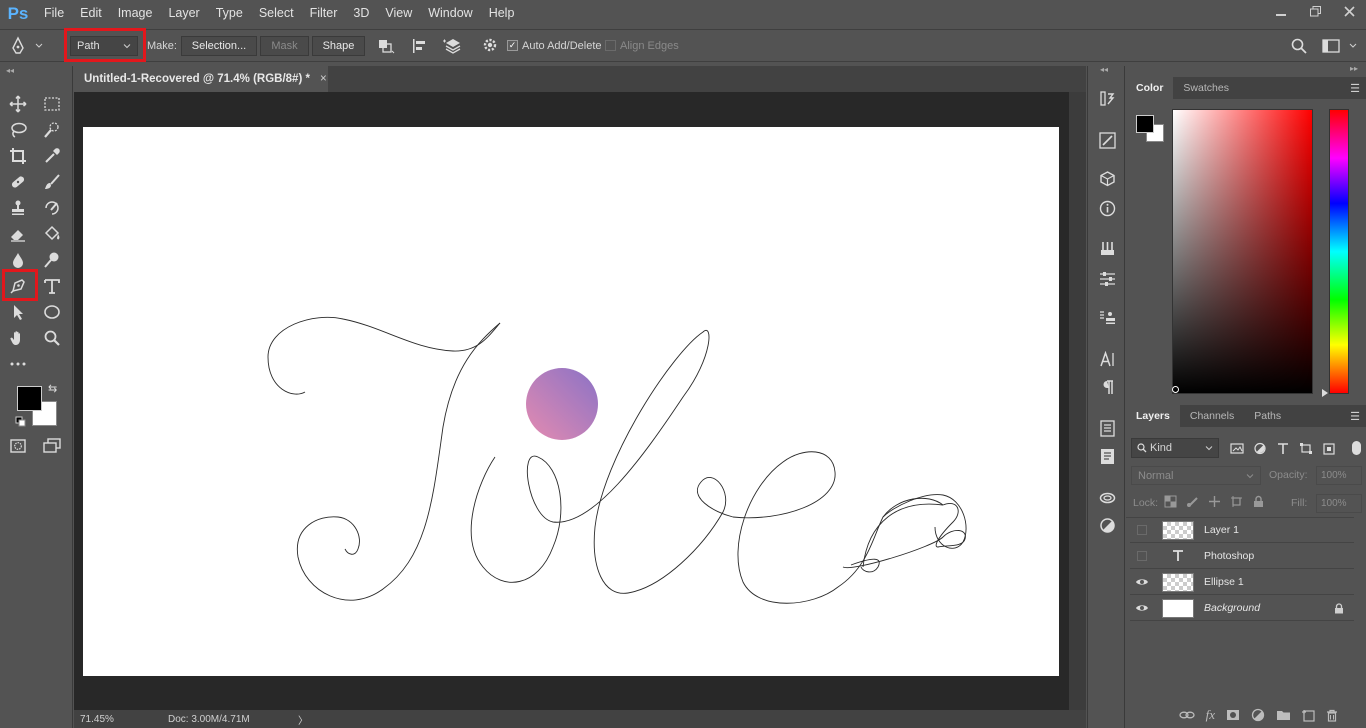 The image size is (1366, 728). Describe the element at coordinates (1175, 448) in the screenshot. I see `layer-filter-dropdown: Kind` at that location.